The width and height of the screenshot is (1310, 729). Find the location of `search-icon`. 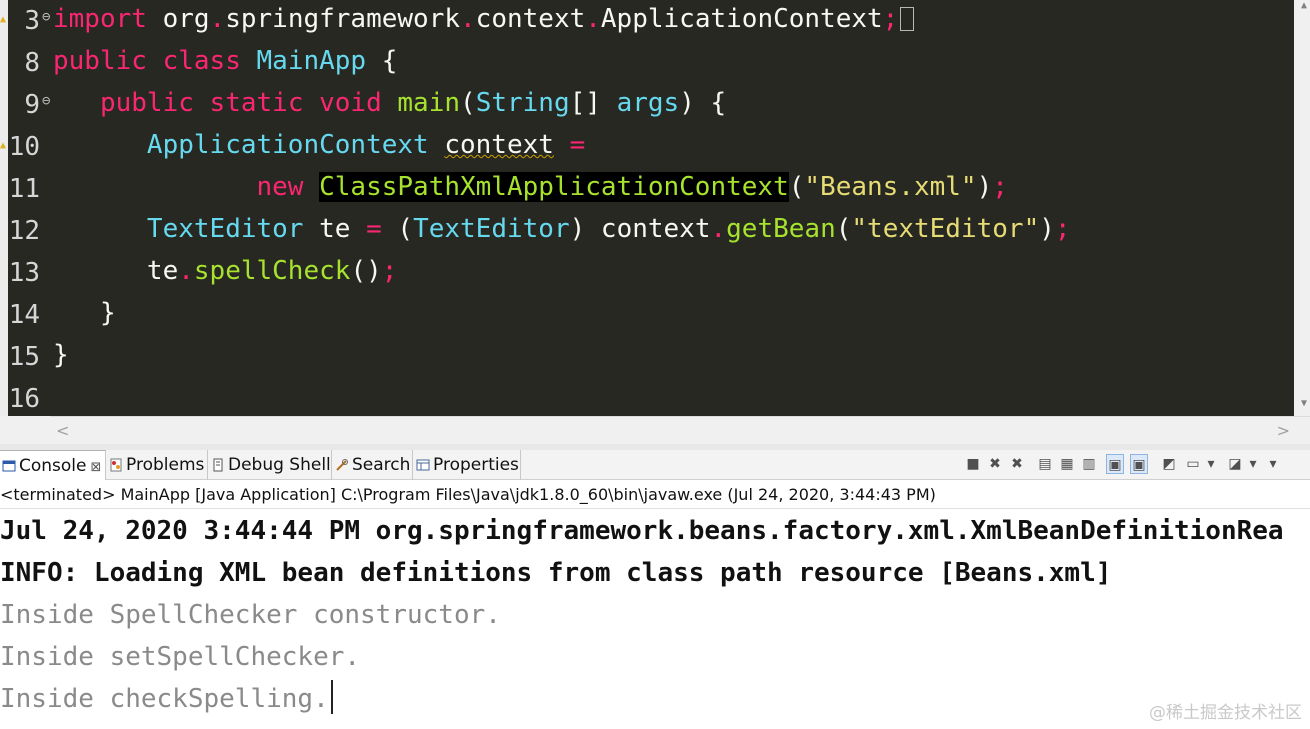

search-icon is located at coordinates (342, 461).